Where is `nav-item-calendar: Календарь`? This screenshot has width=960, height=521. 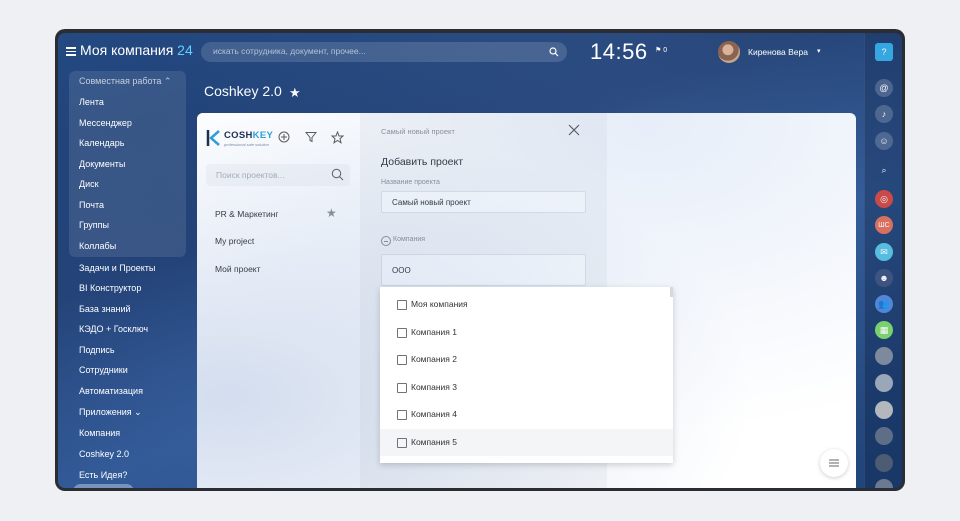 nav-item-calendar: Календарь is located at coordinates (101, 143).